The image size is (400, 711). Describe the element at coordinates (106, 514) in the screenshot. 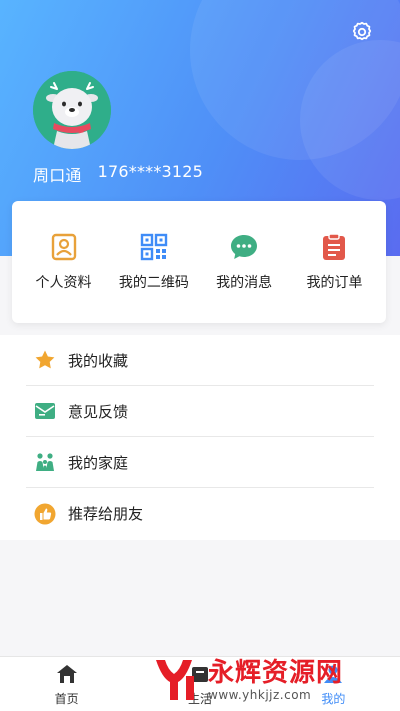

I see `menu-item-label: 推荐给朋友` at that location.